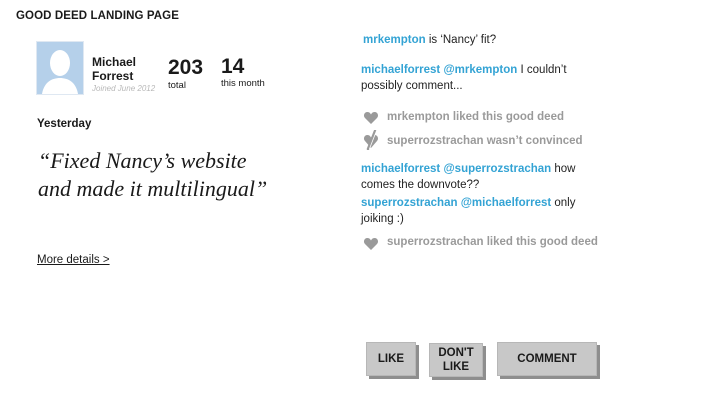 The width and height of the screenshot is (704, 408). What do you see at coordinates (60, 68) in the screenshot?
I see `avatar` at bounding box center [60, 68].